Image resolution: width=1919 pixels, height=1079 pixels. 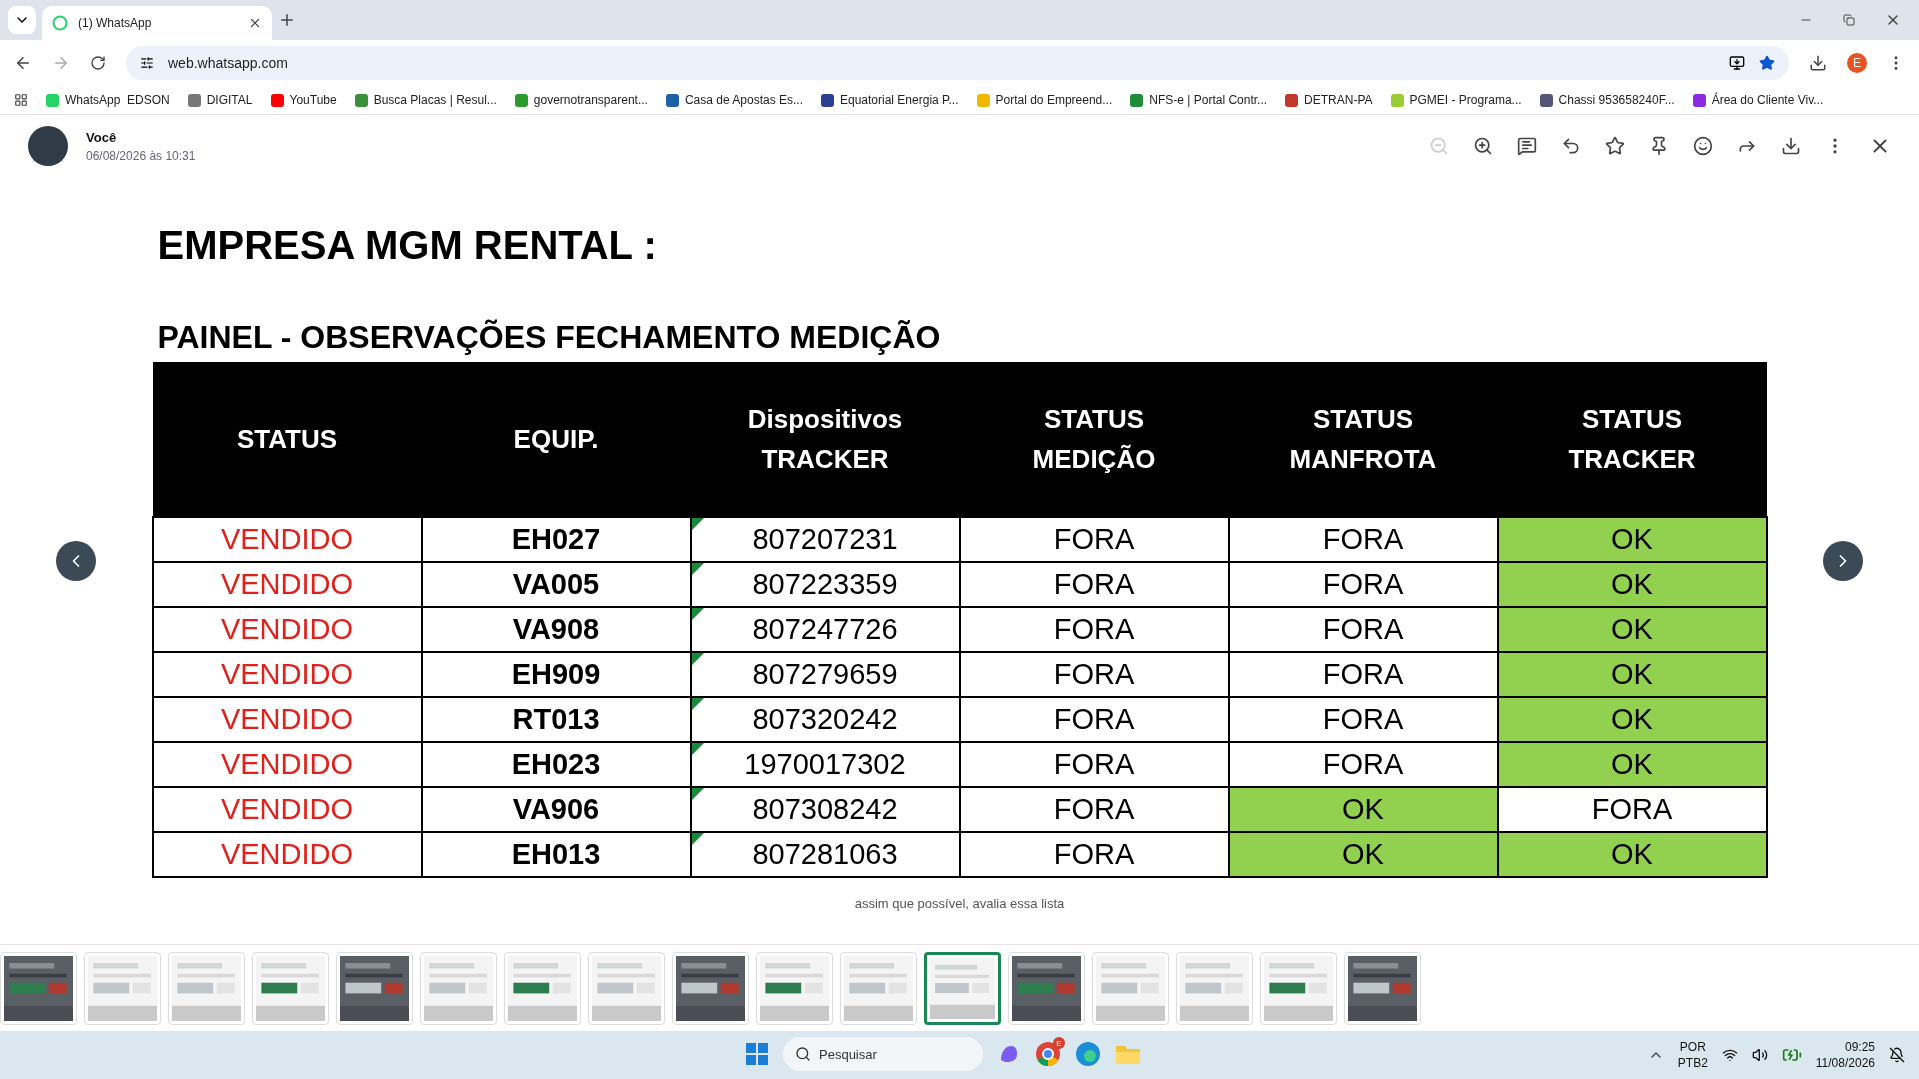 What do you see at coordinates (1692, 1063) in the screenshot?
I see `keyboard-layout: PTB2` at bounding box center [1692, 1063].